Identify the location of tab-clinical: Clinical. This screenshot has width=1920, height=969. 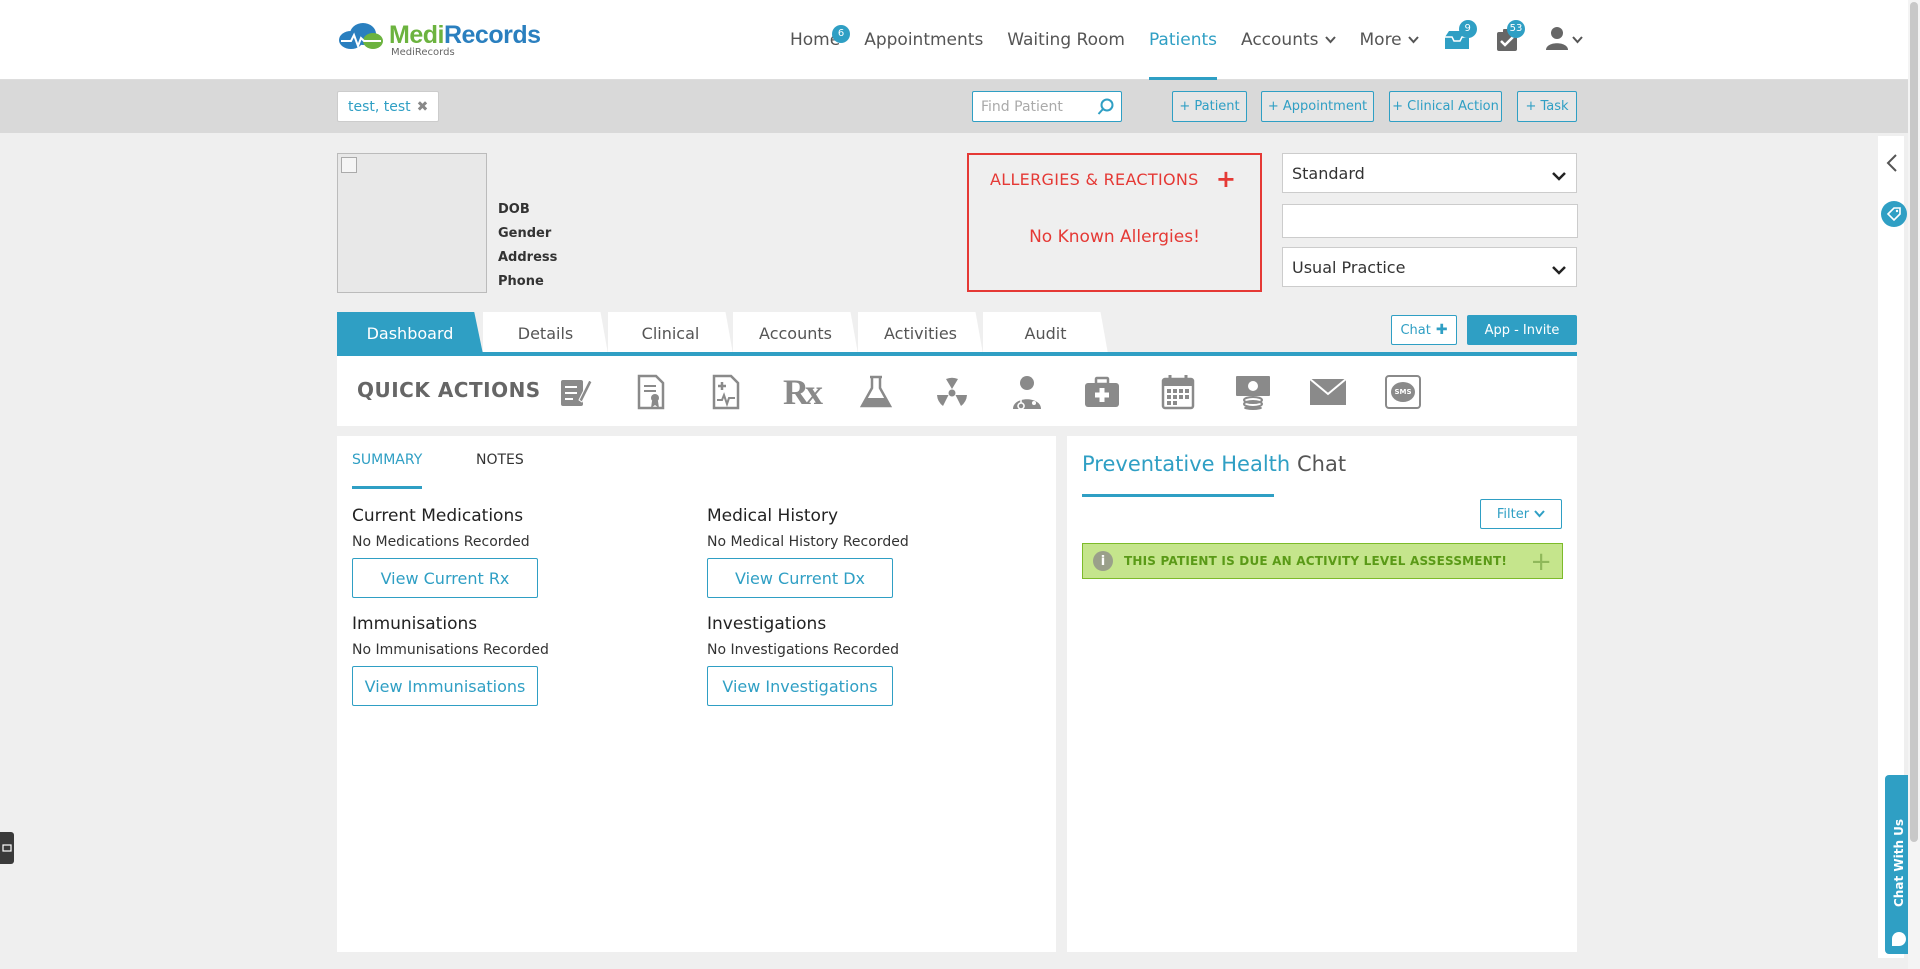
(670, 333).